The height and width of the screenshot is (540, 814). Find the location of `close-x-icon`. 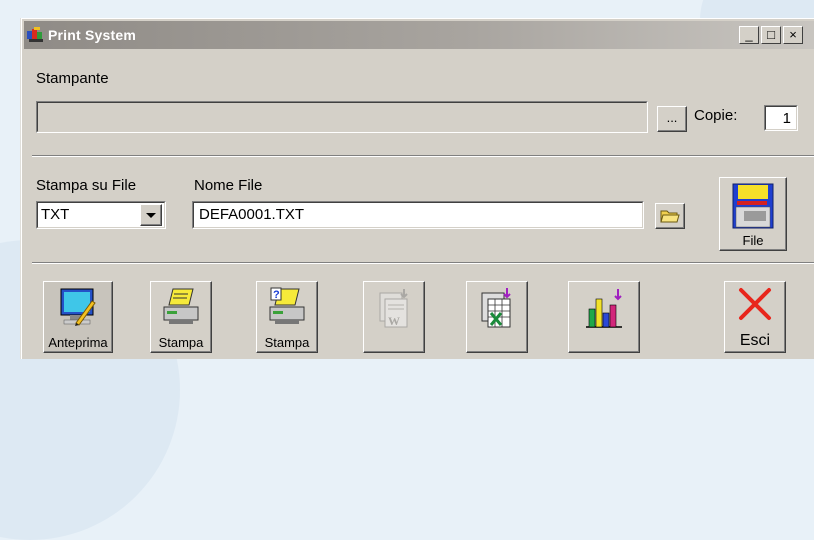

close-x-icon is located at coordinates (755, 304).